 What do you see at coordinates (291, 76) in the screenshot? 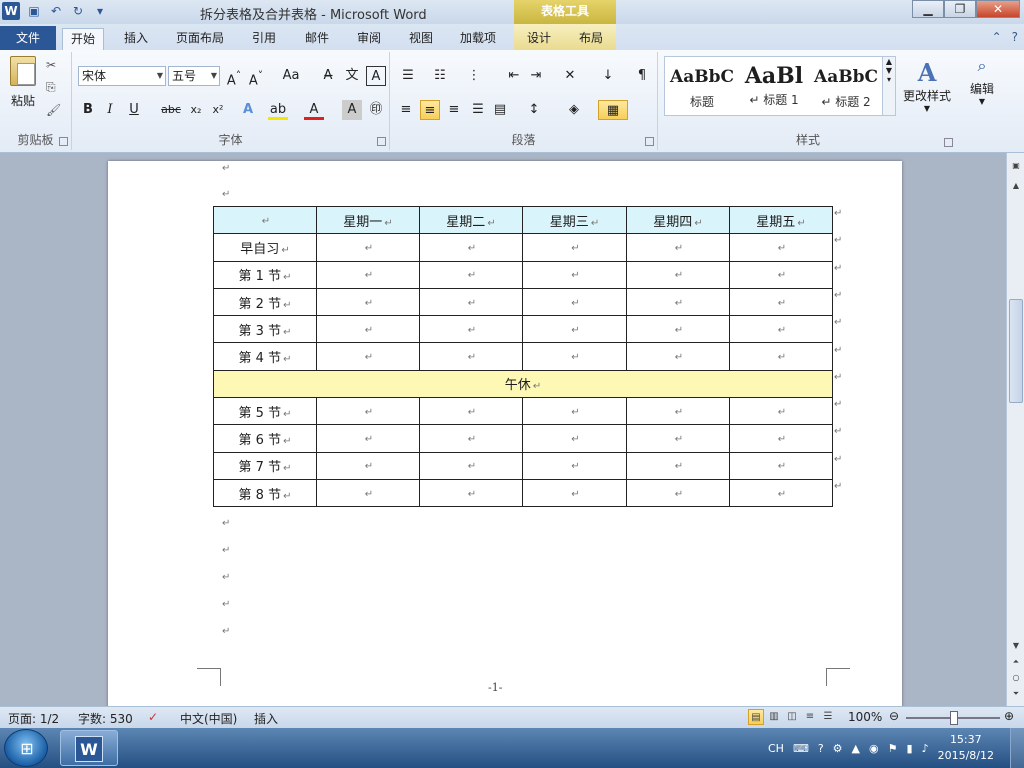
I see `change-case-icon: Aa` at bounding box center [291, 76].